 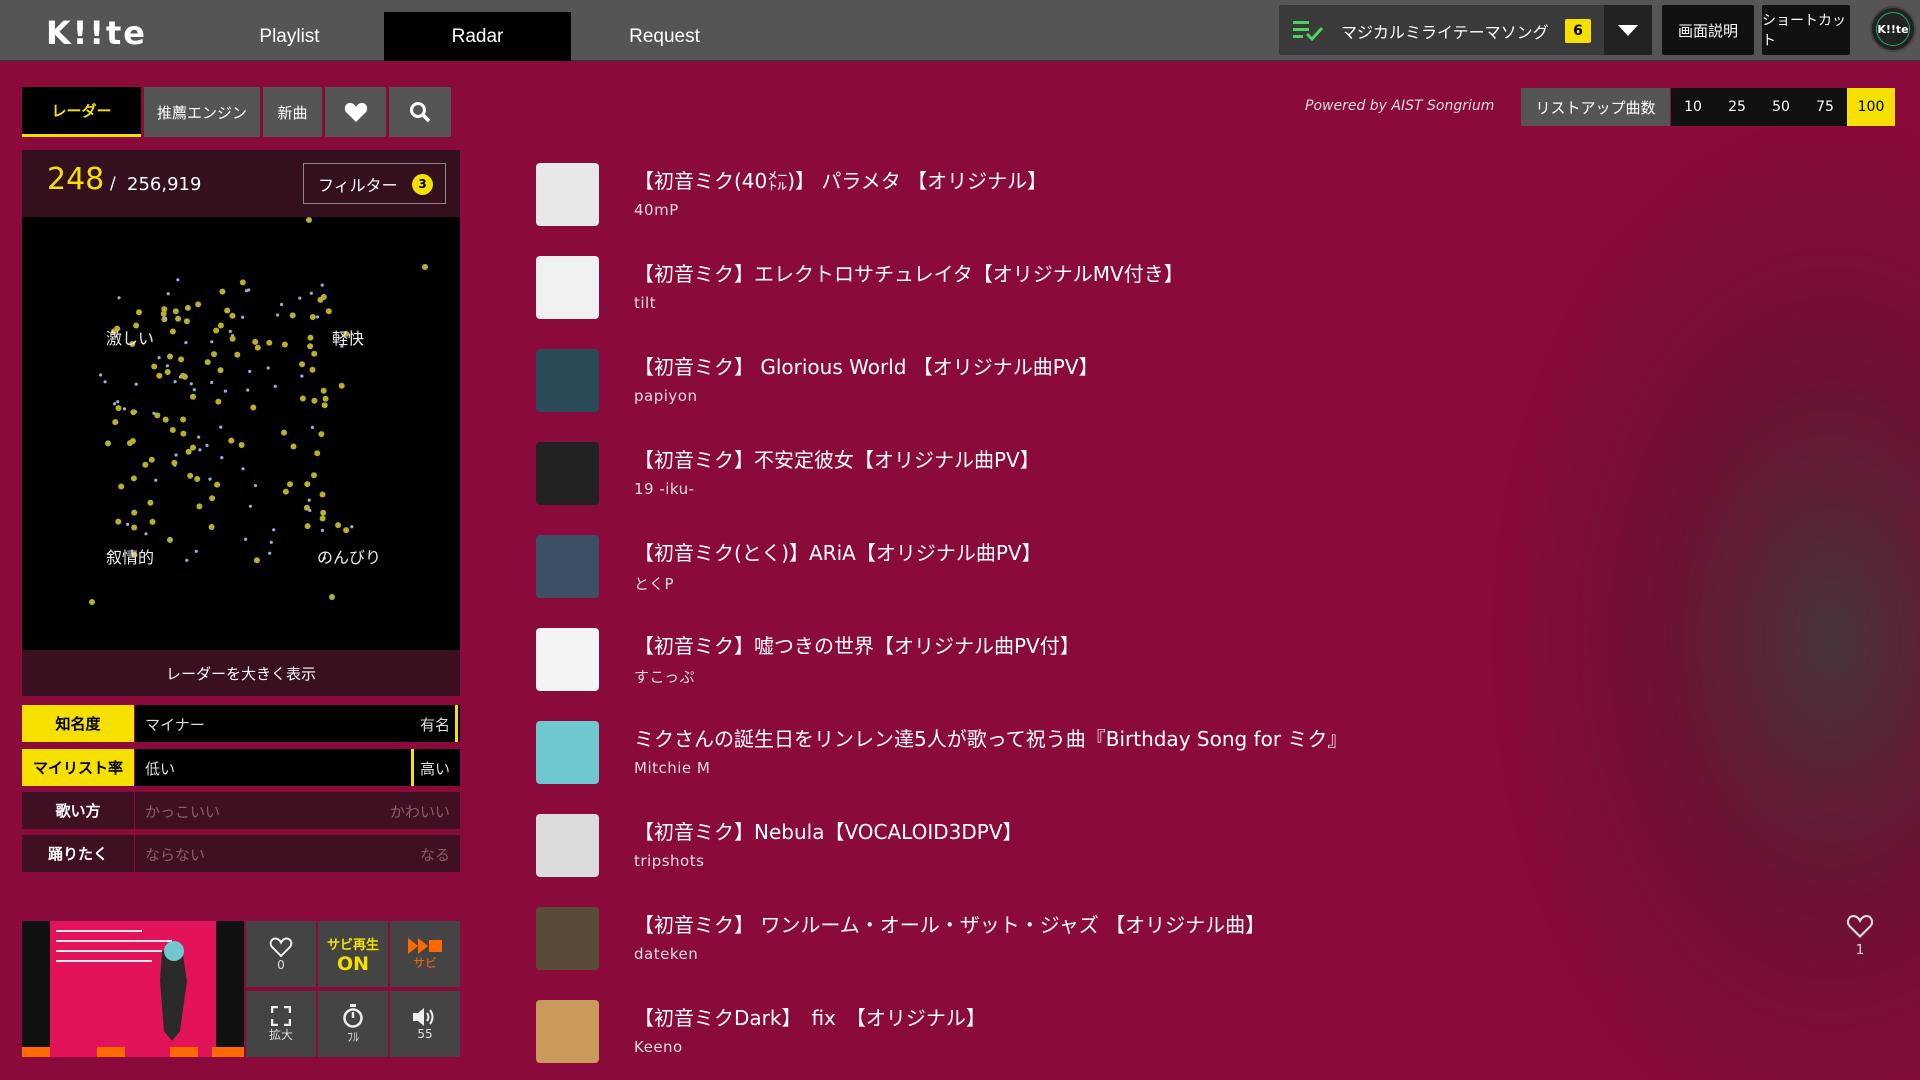 What do you see at coordinates (1860, 935) in the screenshot?
I see `favorite-counter: 1` at bounding box center [1860, 935].